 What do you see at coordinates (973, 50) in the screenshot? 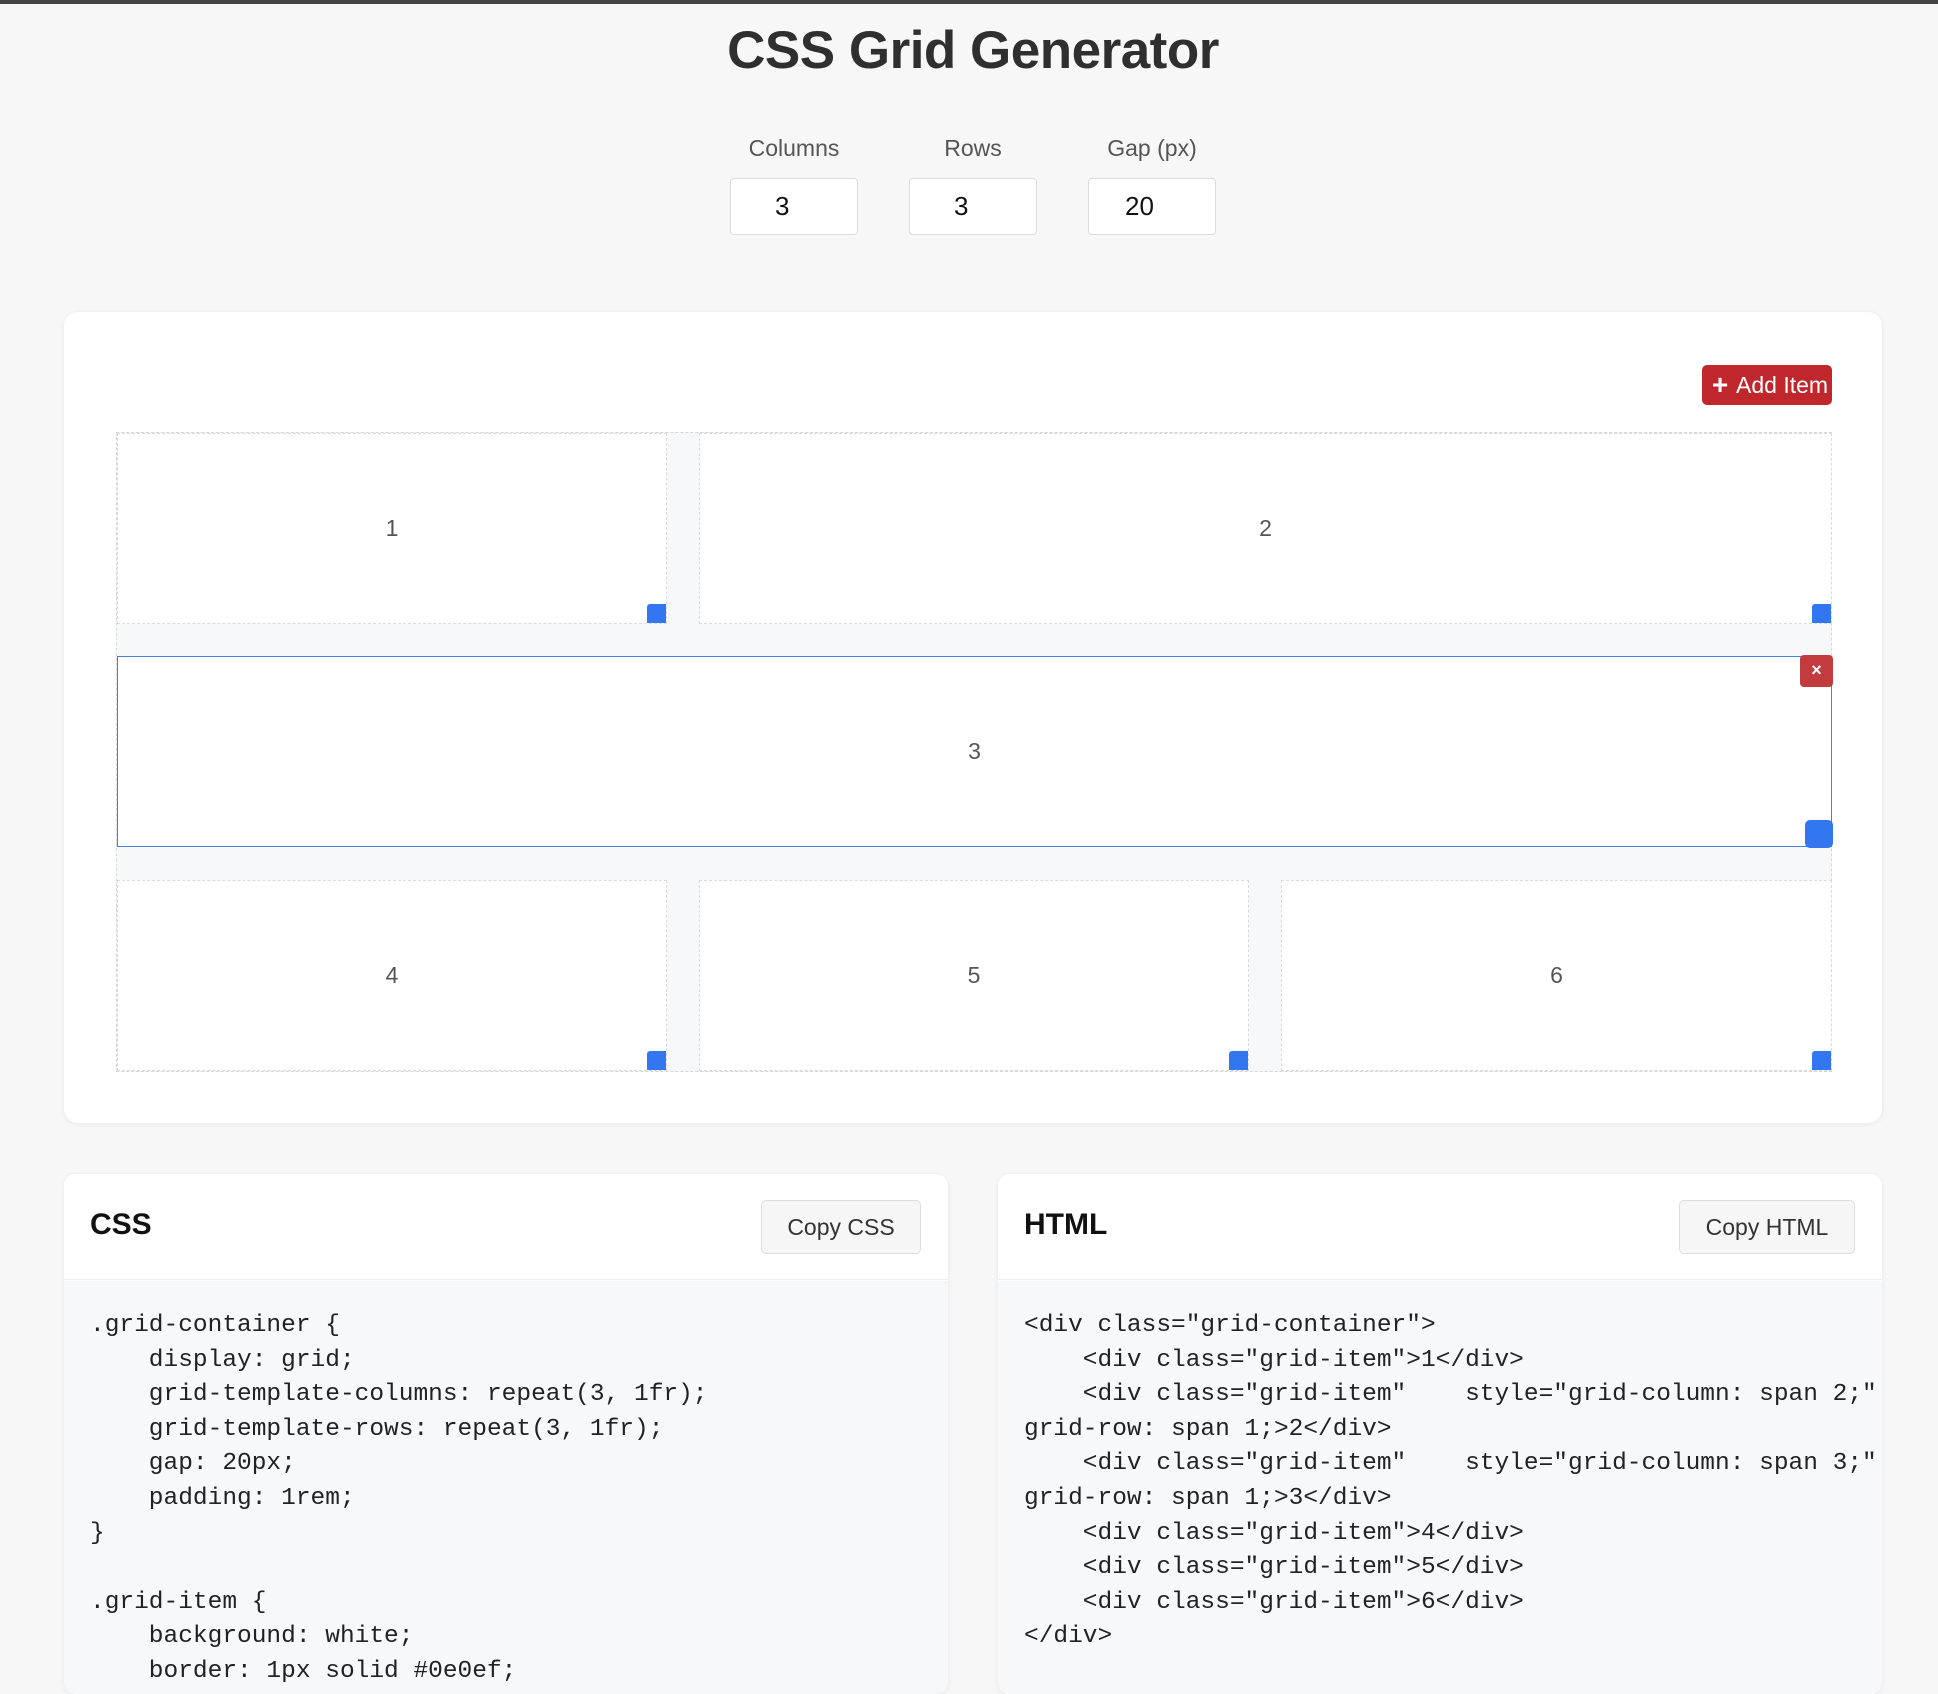
I see `page-title: CSS Grid Generator` at bounding box center [973, 50].